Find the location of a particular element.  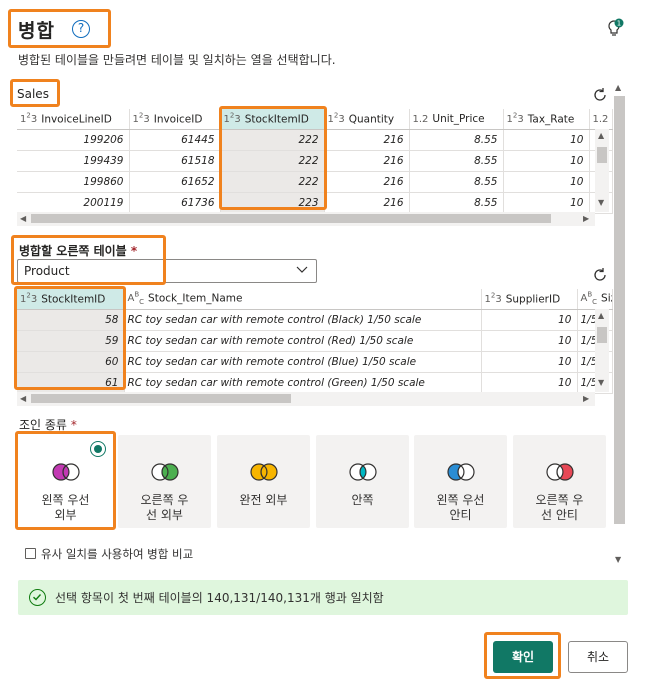

join-selected-radio is located at coordinates (98, 449).